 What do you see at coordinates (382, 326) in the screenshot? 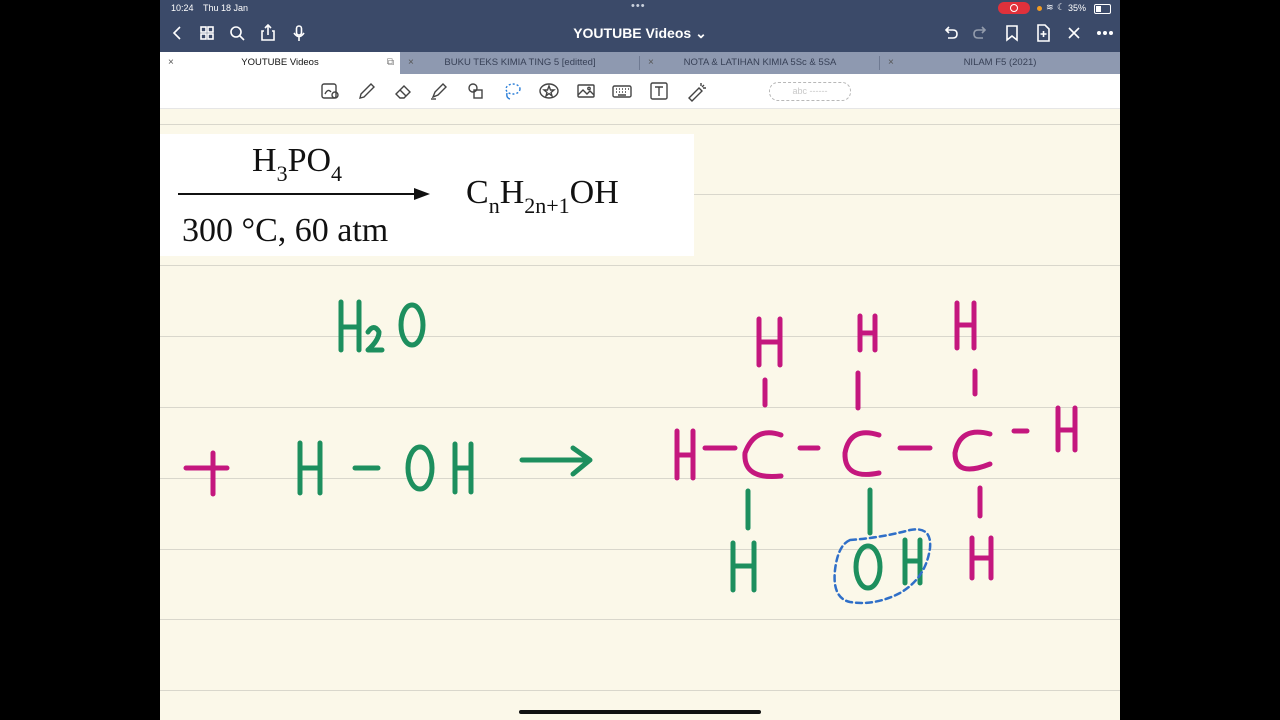
I see `handwritten-water-formula` at bounding box center [382, 326].